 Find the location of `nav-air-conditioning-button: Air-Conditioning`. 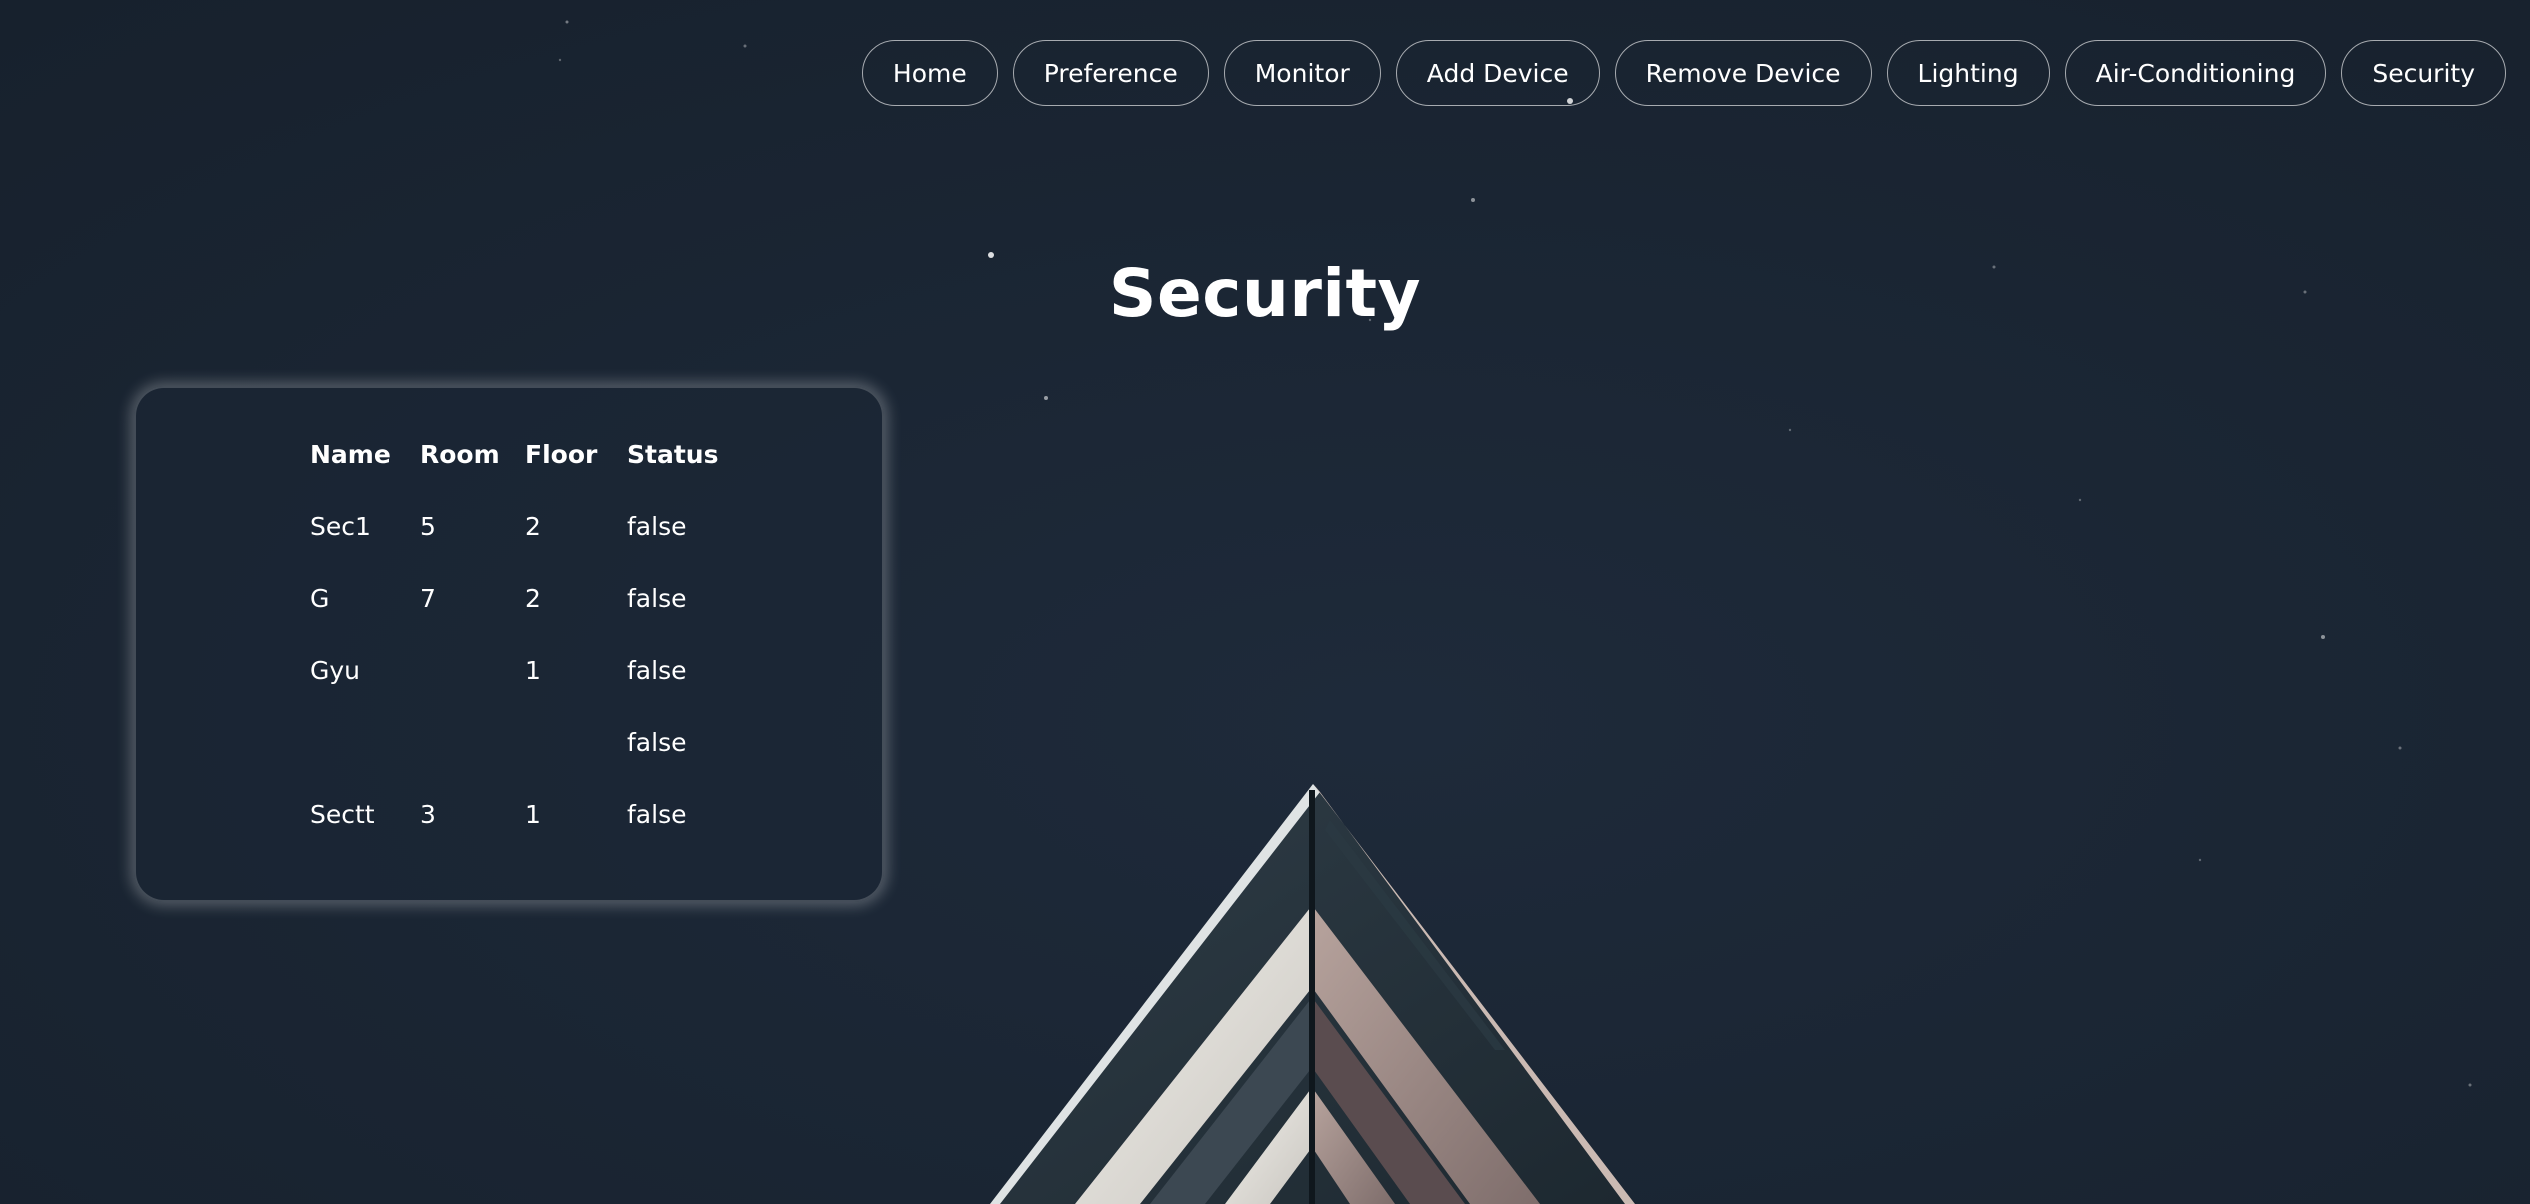

nav-air-conditioning-button: Air-Conditioning is located at coordinates (2195, 73).